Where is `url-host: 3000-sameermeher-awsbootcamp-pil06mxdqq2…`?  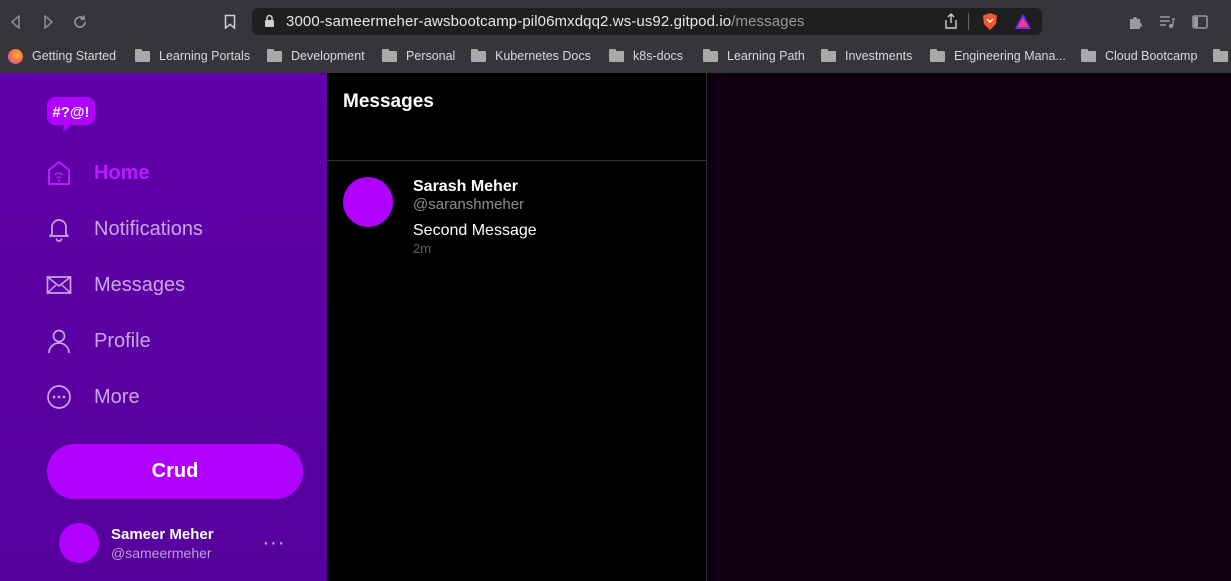 url-host: 3000-sameermeher-awsbootcamp-pil06mxdqq2… is located at coordinates (509, 21).